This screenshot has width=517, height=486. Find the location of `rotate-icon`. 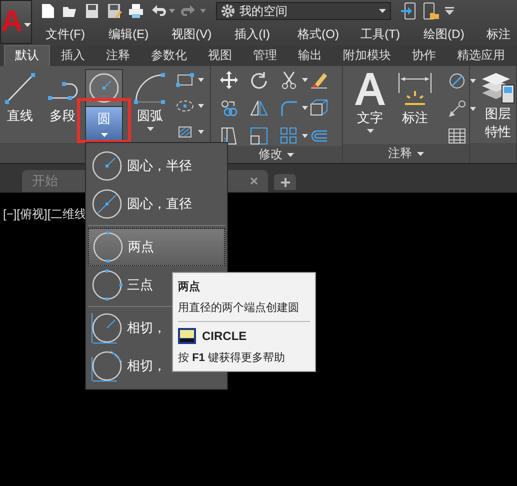

rotate-icon is located at coordinates (258, 80).